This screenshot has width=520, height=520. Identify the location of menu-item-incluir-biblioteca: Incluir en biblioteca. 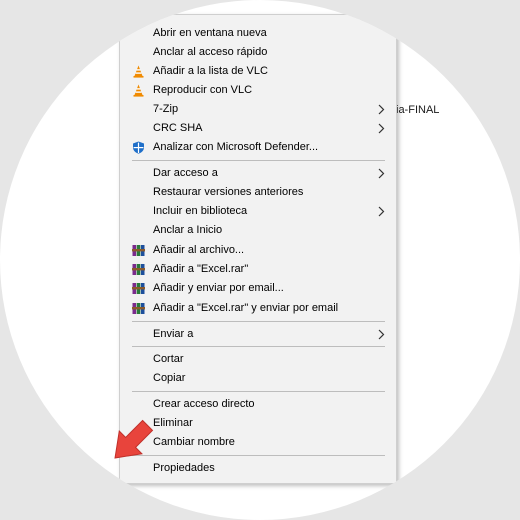
(258, 211).